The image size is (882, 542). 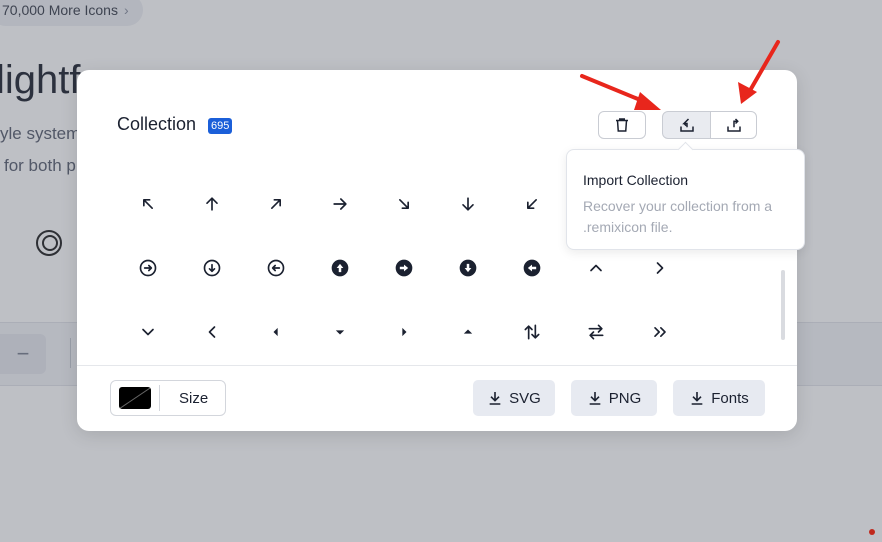 I want to click on arrow-right-down-icon, so click(x=404, y=204).